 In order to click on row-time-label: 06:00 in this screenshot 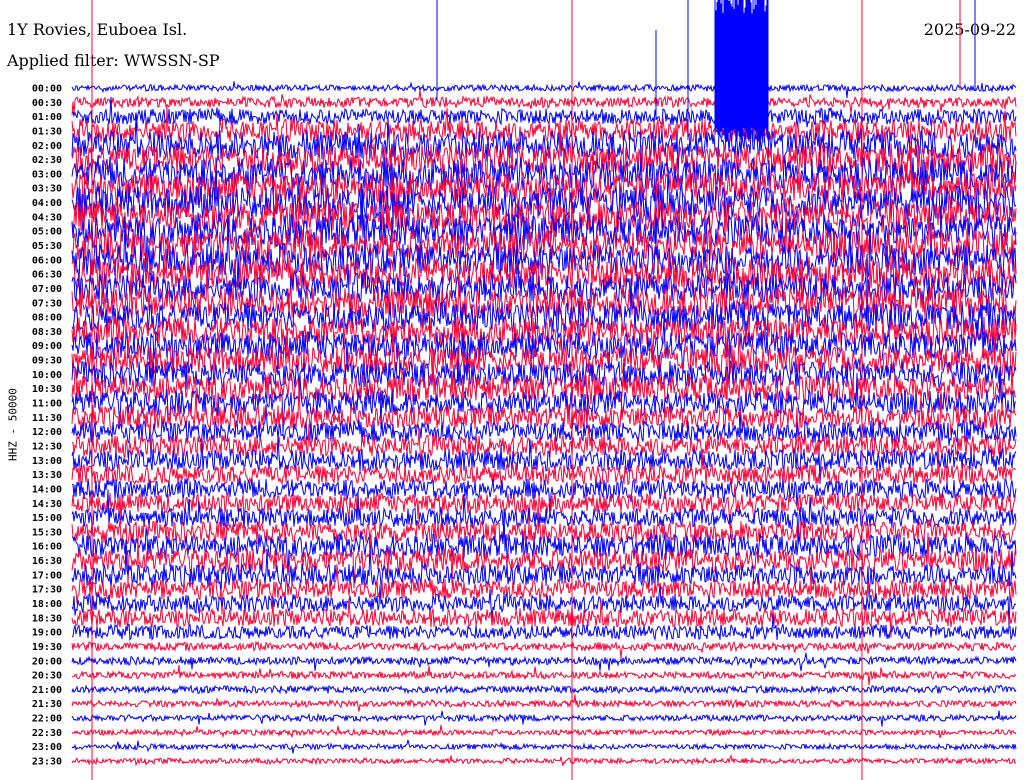, I will do `click(47, 260)`.